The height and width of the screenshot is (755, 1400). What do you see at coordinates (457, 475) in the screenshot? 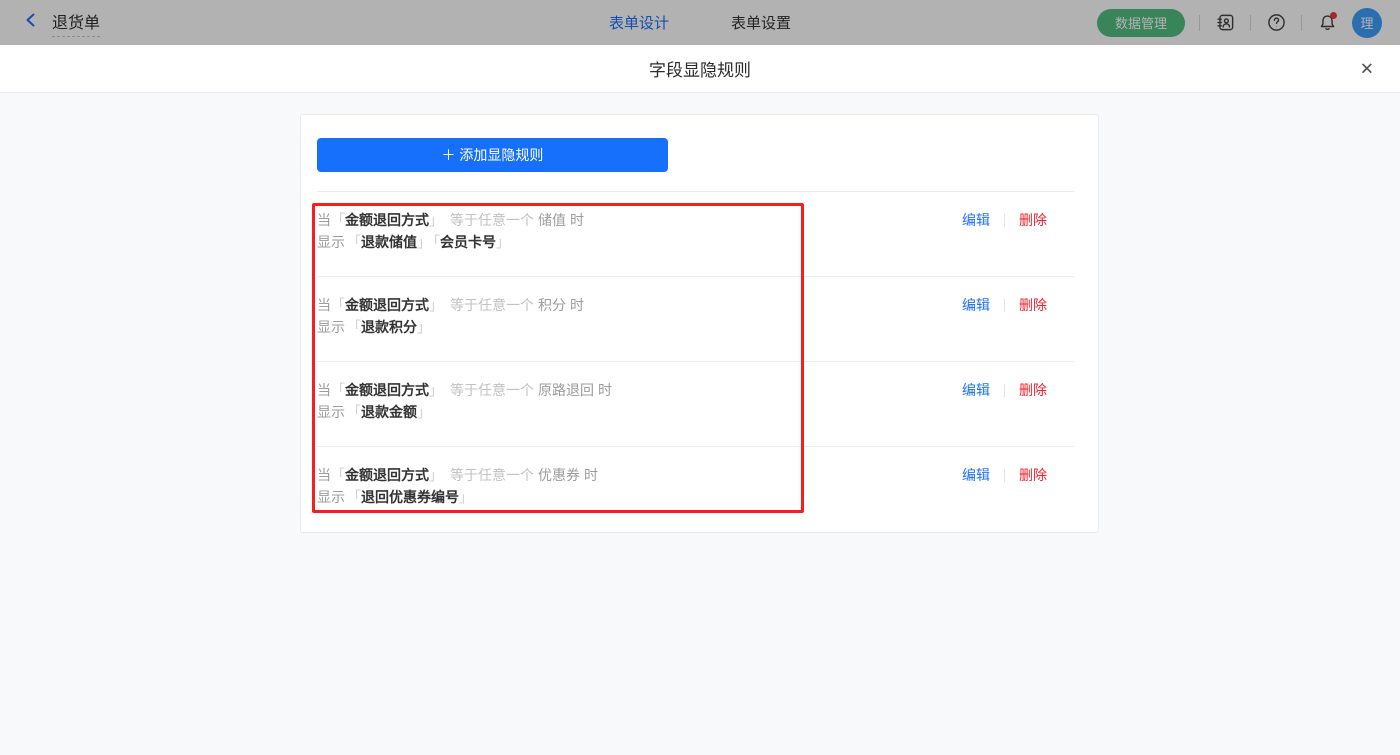
I see `rule-condition-line: 当「金额退回方式」 等于任意一个 优惠券时` at bounding box center [457, 475].